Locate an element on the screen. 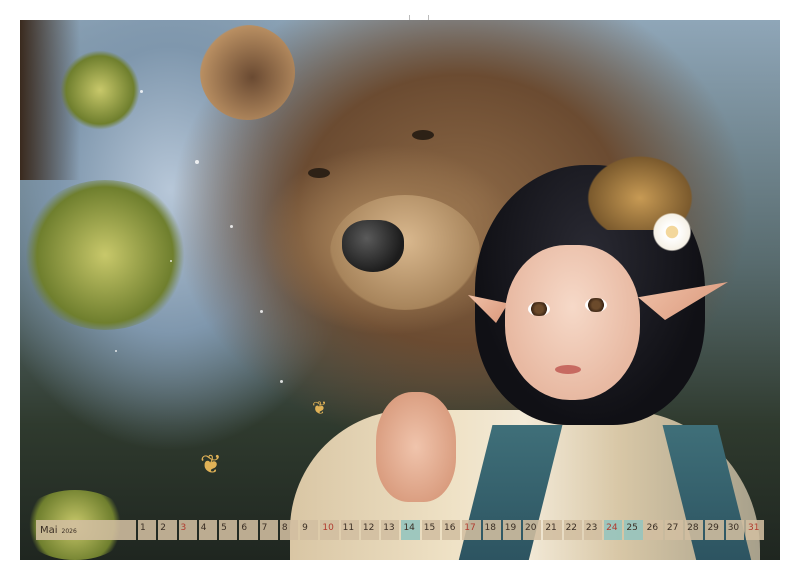 The image size is (800, 577). calendar-day-7: 7 is located at coordinates (268, 530).